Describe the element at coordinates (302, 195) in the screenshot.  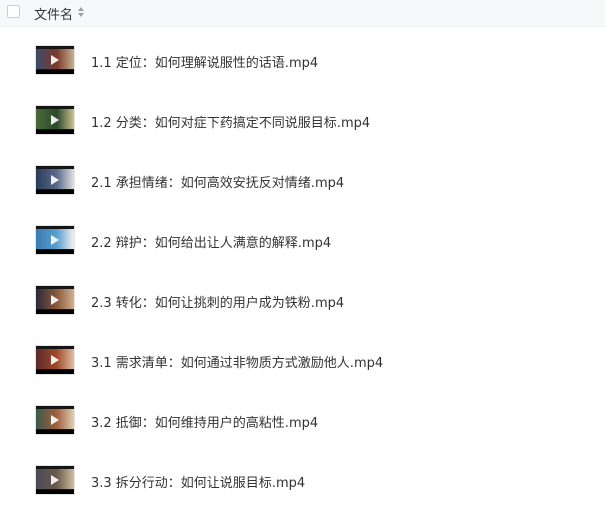
I see `file-row: 2.1 承担情绪：如何高效安抚反对情绪.mp4` at that location.